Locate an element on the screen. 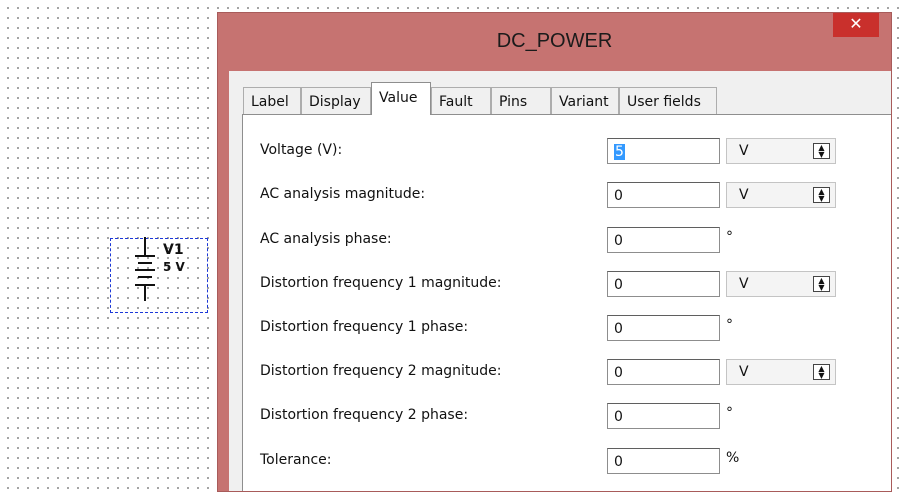 This screenshot has height=492, width=902. close-button: ✕ is located at coordinates (856, 25).